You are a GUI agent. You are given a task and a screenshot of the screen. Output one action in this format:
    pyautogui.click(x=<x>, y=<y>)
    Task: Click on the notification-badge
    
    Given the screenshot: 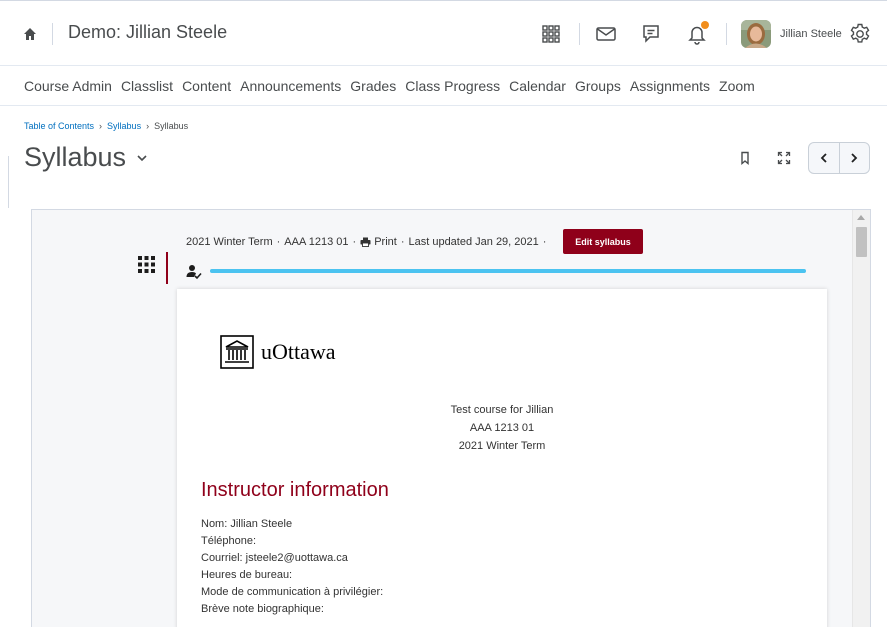 What is the action you would take?
    pyautogui.click(x=705, y=25)
    